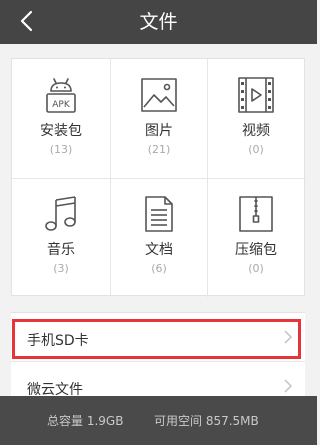 Image resolution: width=320 pixels, height=445 pixels. What do you see at coordinates (85, 421) in the screenshot?
I see `total-capacity: 总容量 1.9GB` at bounding box center [85, 421].